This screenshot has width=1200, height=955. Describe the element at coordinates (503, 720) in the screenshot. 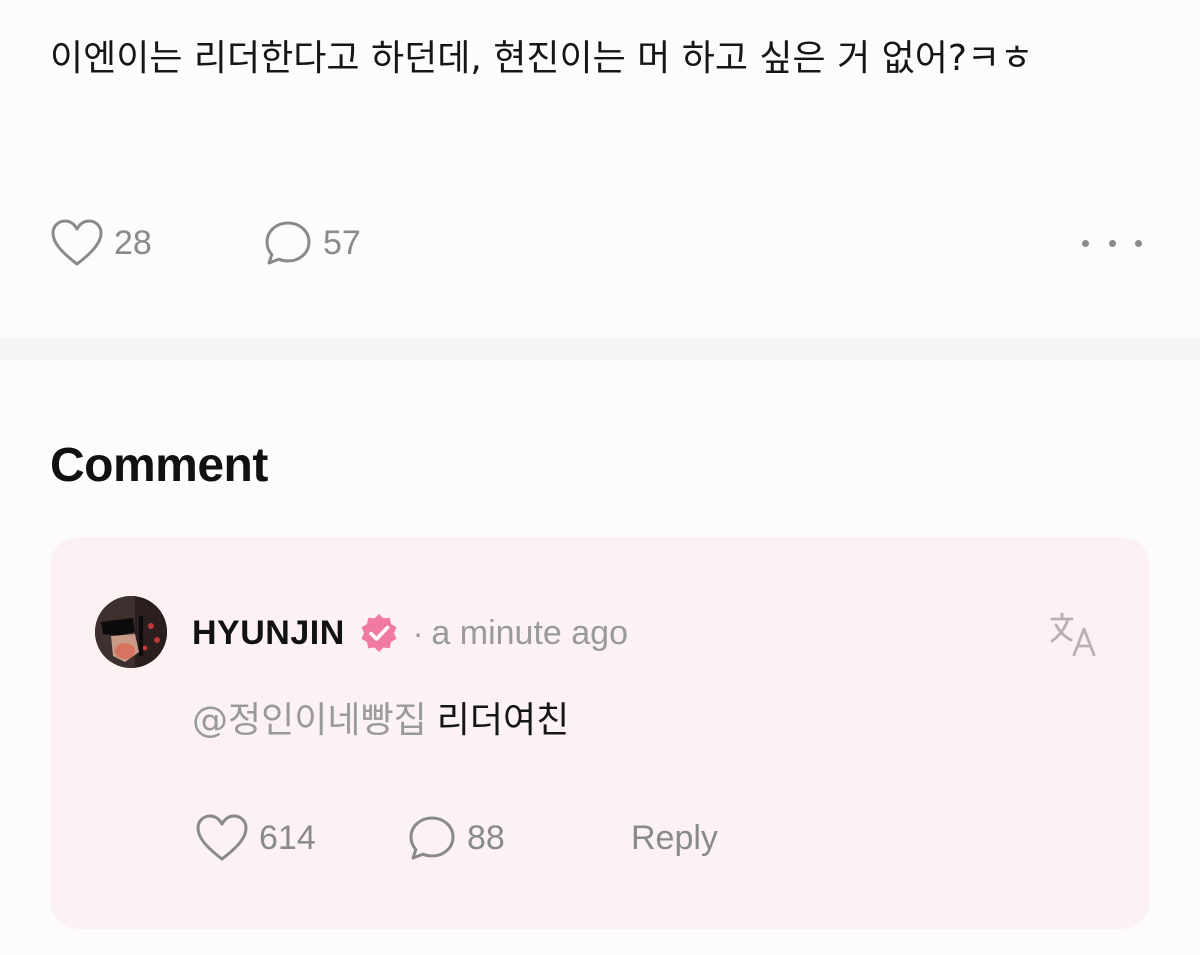

I see `comment-text: 리더여친` at that location.